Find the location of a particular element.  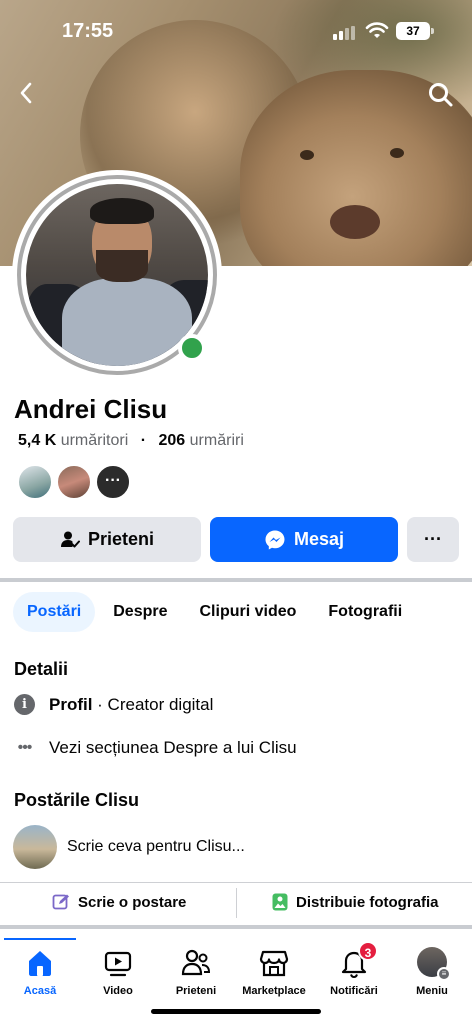

messenger-icon is located at coordinates (275, 539).